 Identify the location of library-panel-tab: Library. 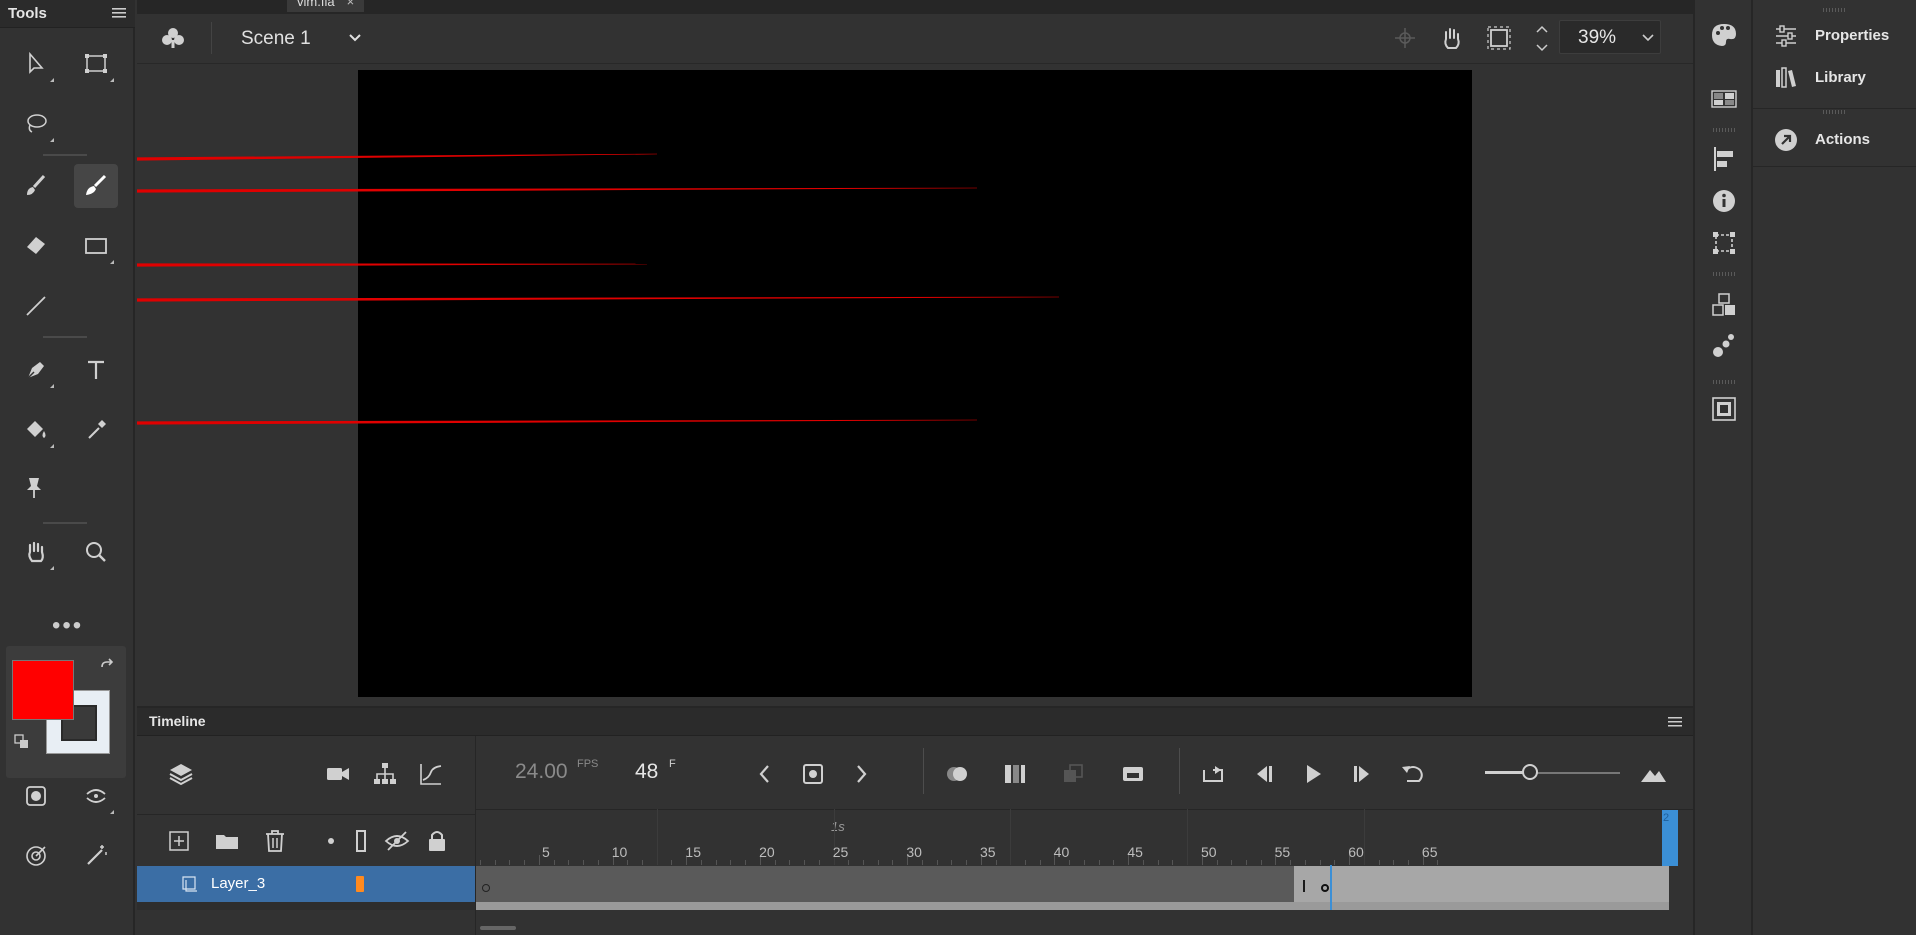
(1834, 78).